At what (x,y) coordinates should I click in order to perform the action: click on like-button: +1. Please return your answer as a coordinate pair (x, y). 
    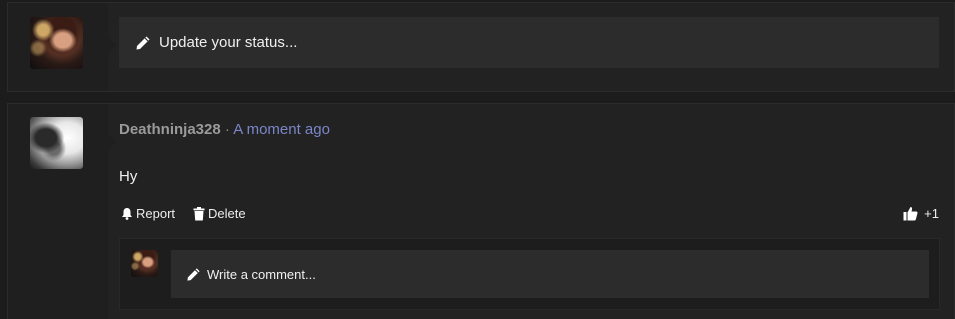
    Looking at the image, I should click on (921, 213).